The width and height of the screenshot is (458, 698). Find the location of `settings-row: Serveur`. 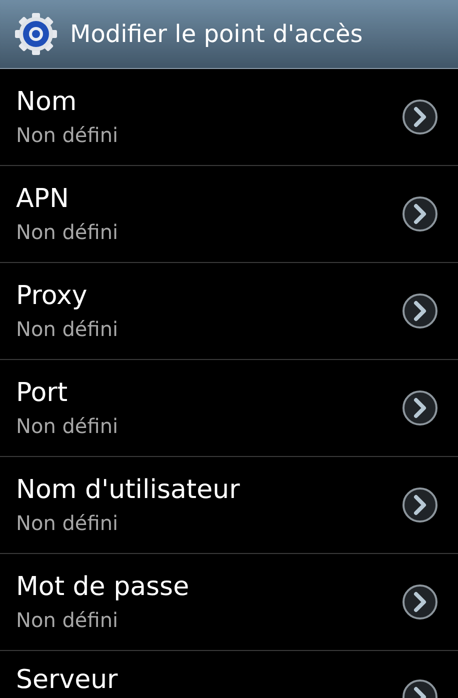

settings-row: Serveur is located at coordinates (229, 674).